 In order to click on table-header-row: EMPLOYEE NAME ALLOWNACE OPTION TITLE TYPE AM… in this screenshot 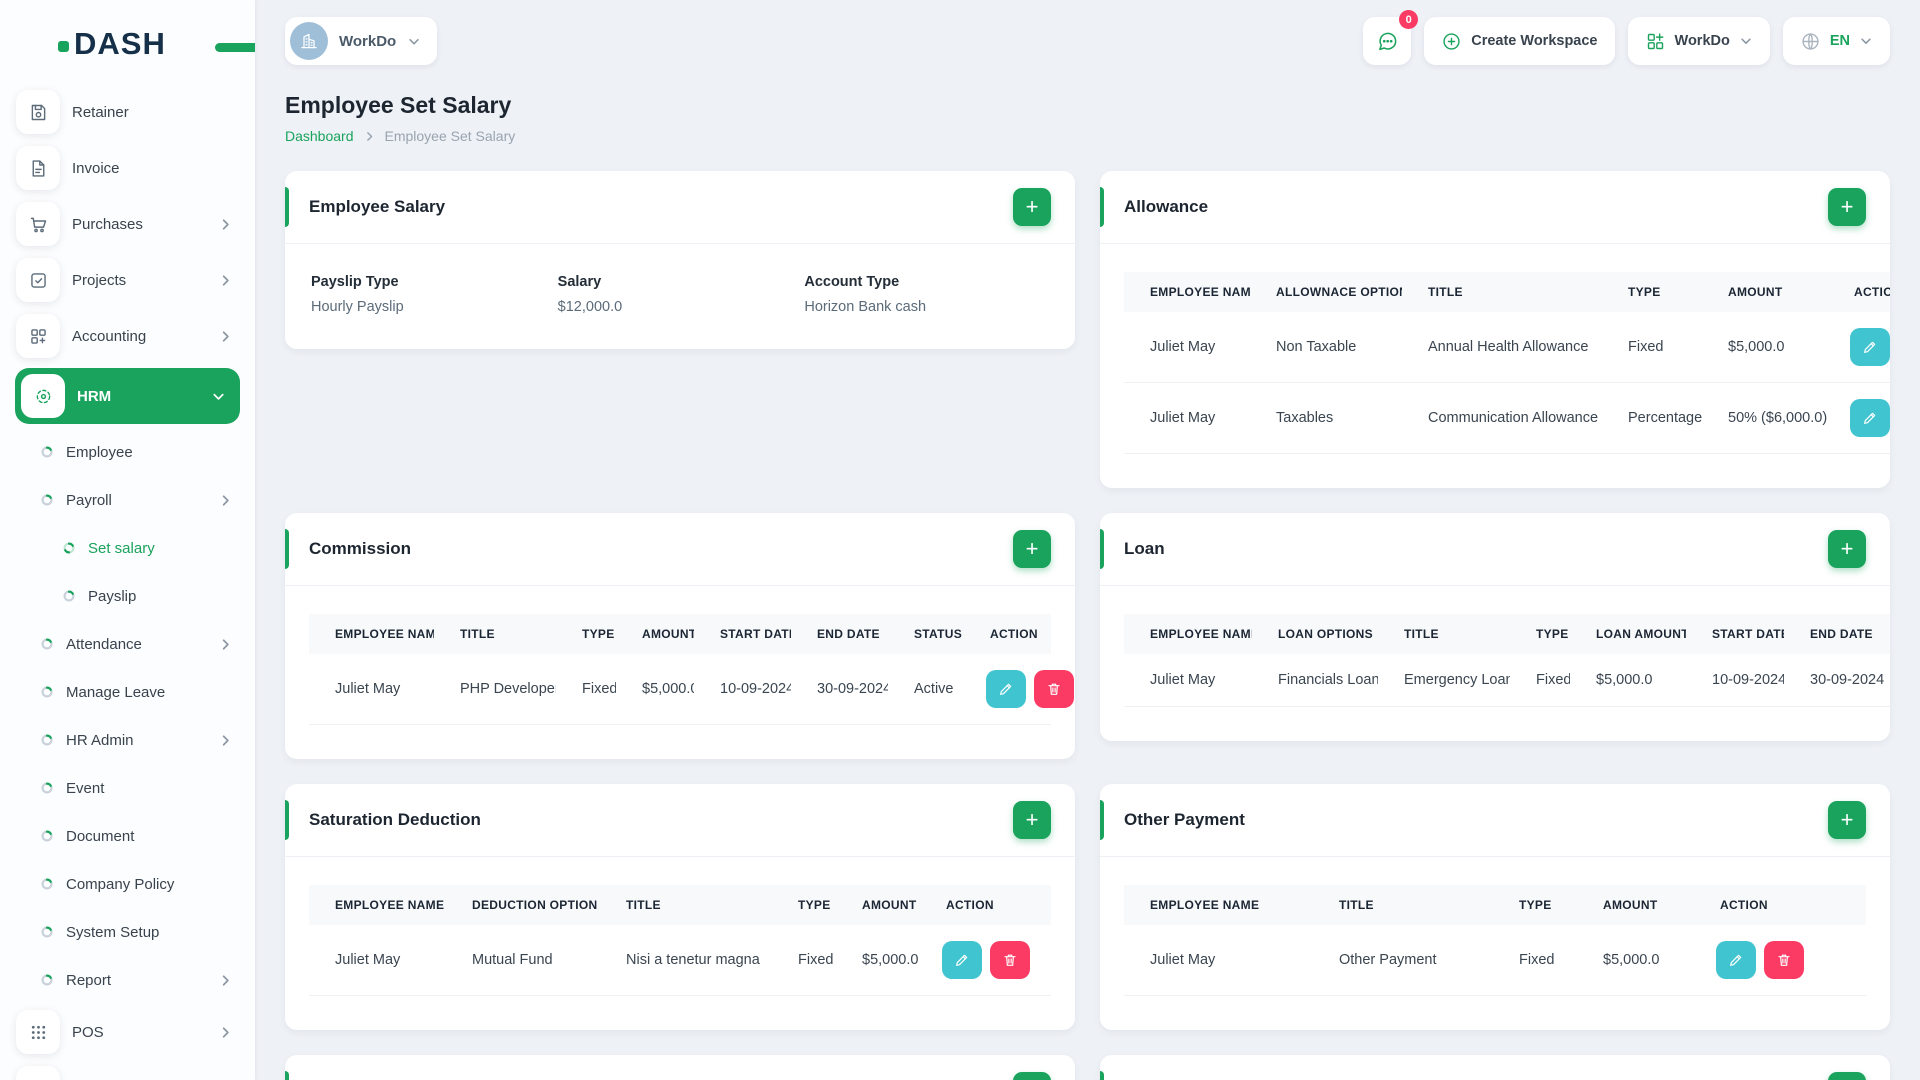, I will do `click(1507, 292)`.